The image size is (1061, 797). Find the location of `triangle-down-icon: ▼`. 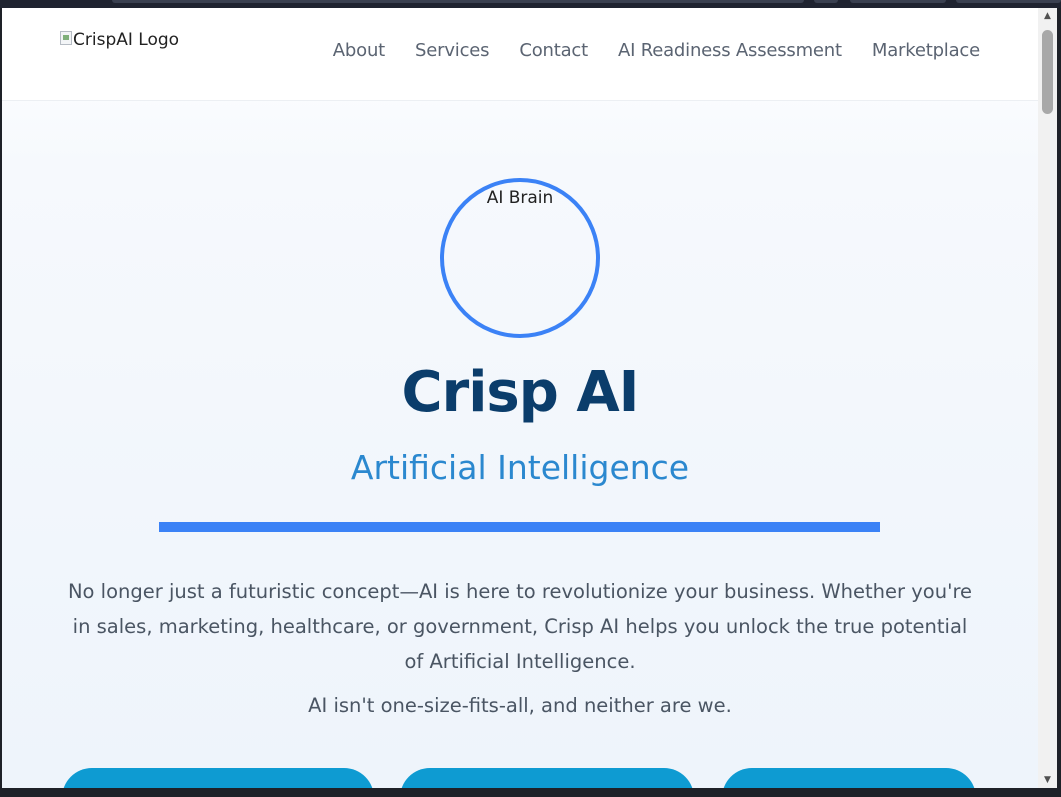

triangle-down-icon: ▼ is located at coordinates (1047, 780).